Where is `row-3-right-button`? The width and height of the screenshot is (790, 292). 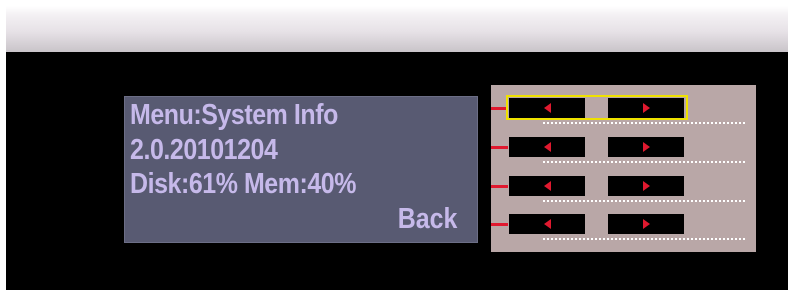
row-3-right-button is located at coordinates (646, 186).